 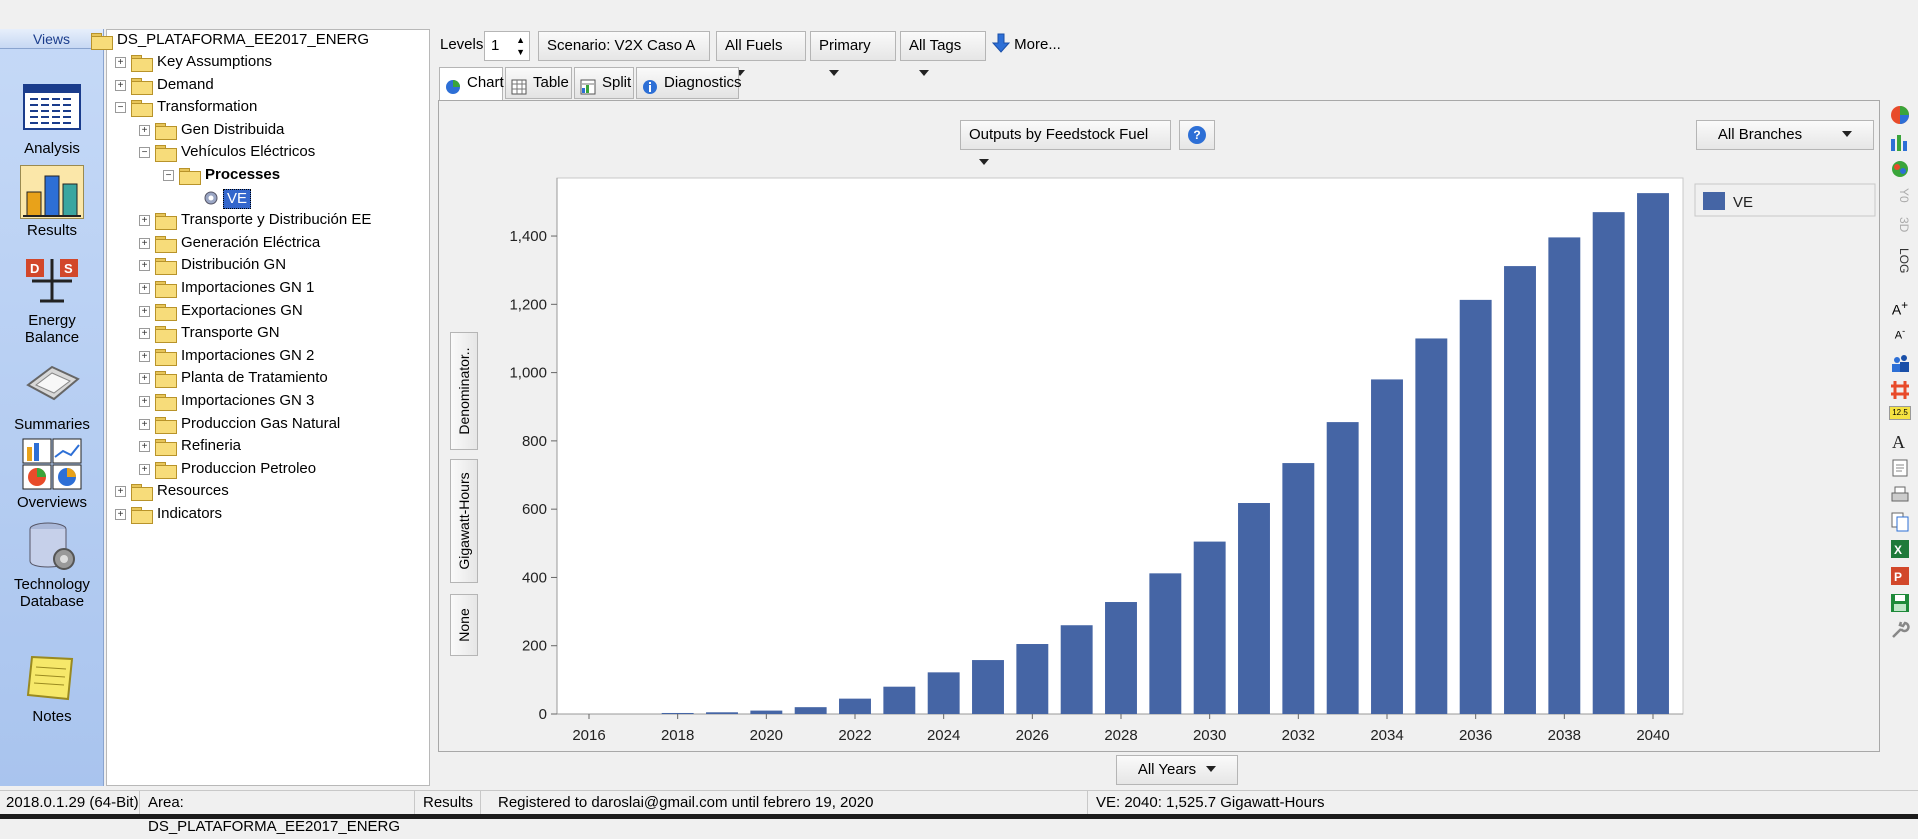 I want to click on tree-node: DS_PLATAFORMA_EE2017_ENERG, so click(x=259, y=40).